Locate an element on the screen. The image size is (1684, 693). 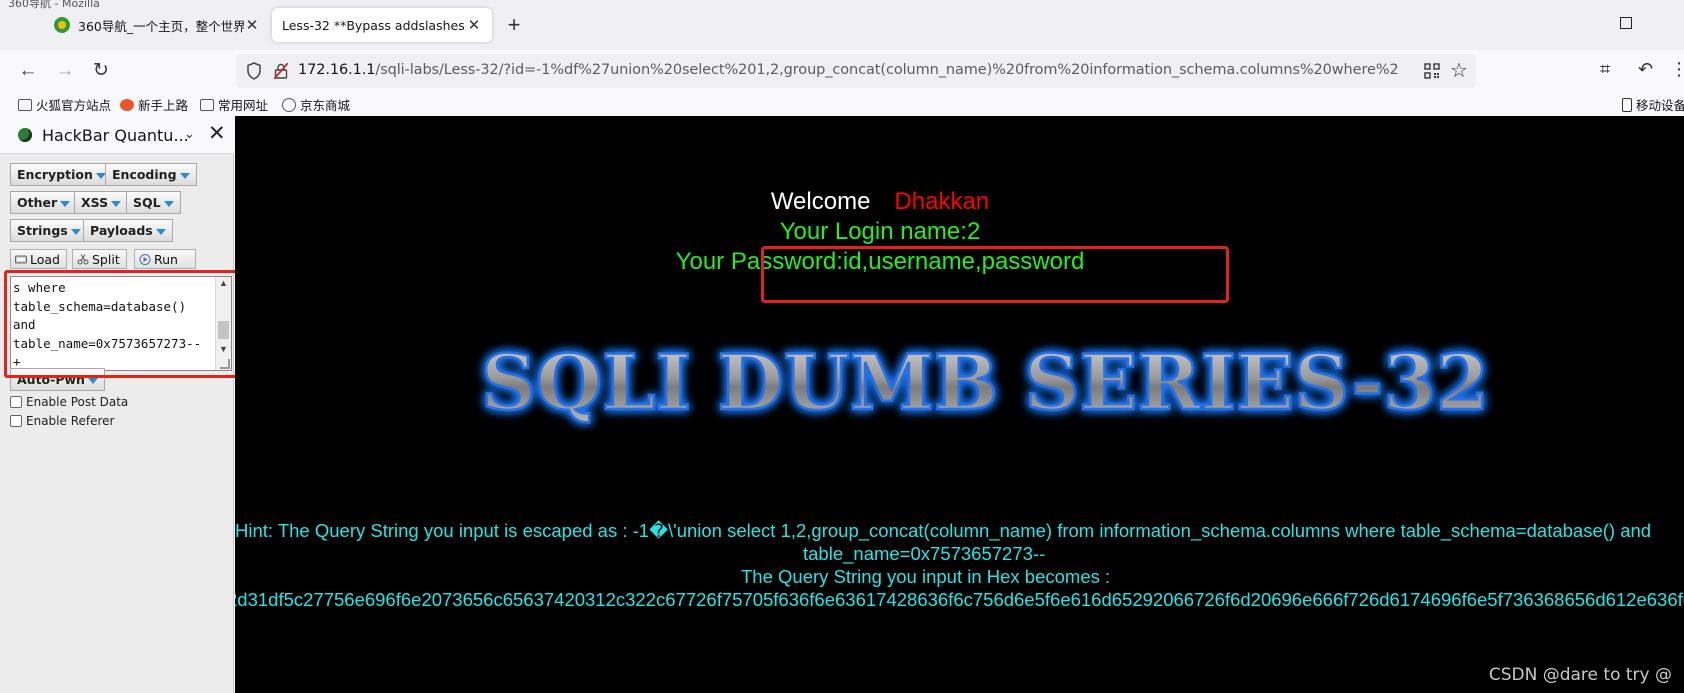
url-host: 172.16.1.1 is located at coordinates (337, 70).